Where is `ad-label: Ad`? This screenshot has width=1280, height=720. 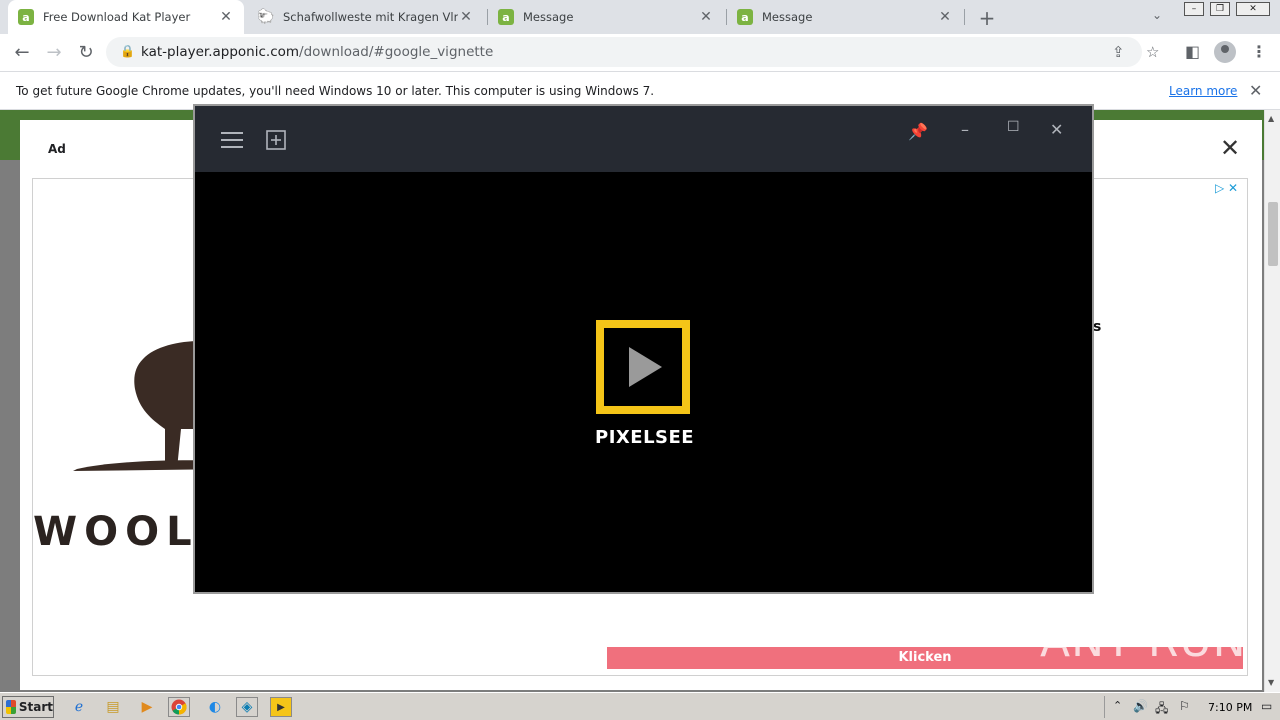
ad-label: Ad is located at coordinates (57, 149).